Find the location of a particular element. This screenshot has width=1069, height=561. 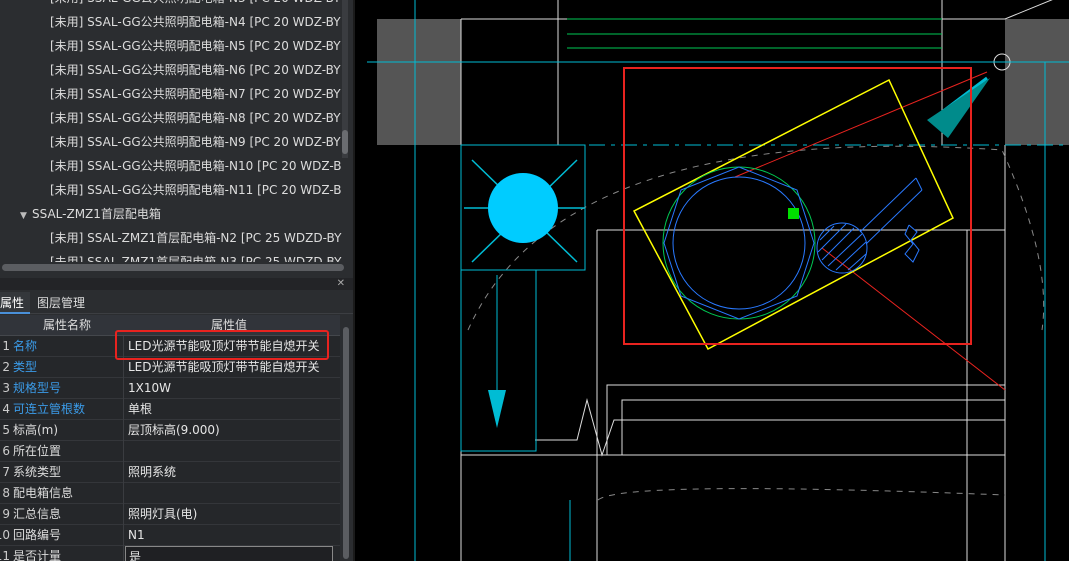

tree-item: [未用] SSAL-GG公共照明配电箱-N10 [PC 20 WDZ-B is located at coordinates (171, 166).